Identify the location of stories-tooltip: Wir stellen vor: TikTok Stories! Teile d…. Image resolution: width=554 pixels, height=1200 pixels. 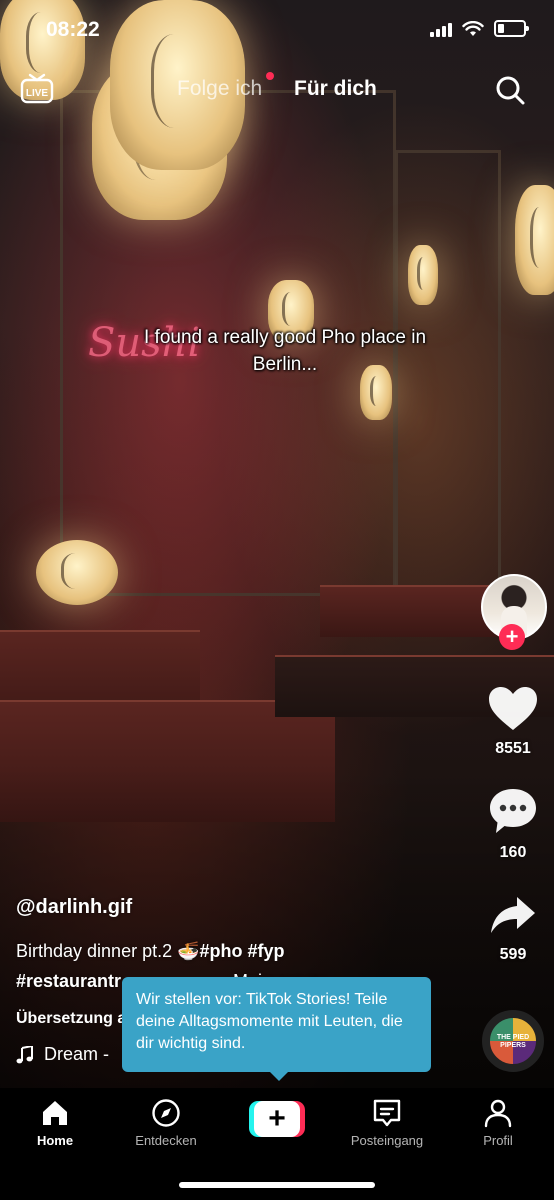
(276, 1029).